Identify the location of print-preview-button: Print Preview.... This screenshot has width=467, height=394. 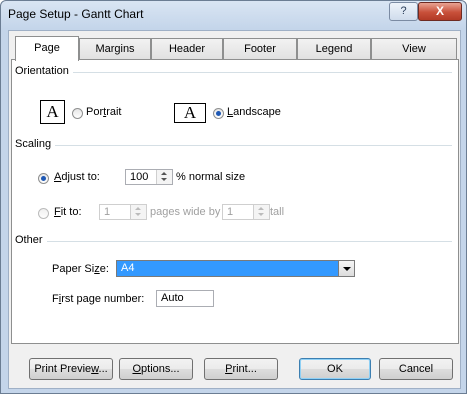
(71, 369).